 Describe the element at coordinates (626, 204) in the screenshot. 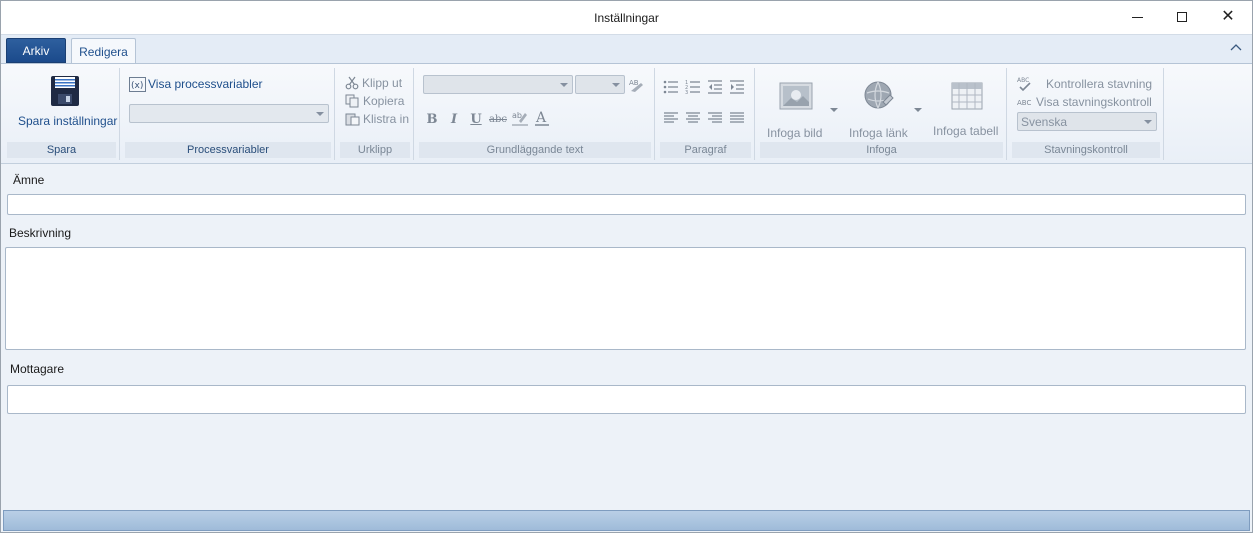

I see `subject-input` at that location.